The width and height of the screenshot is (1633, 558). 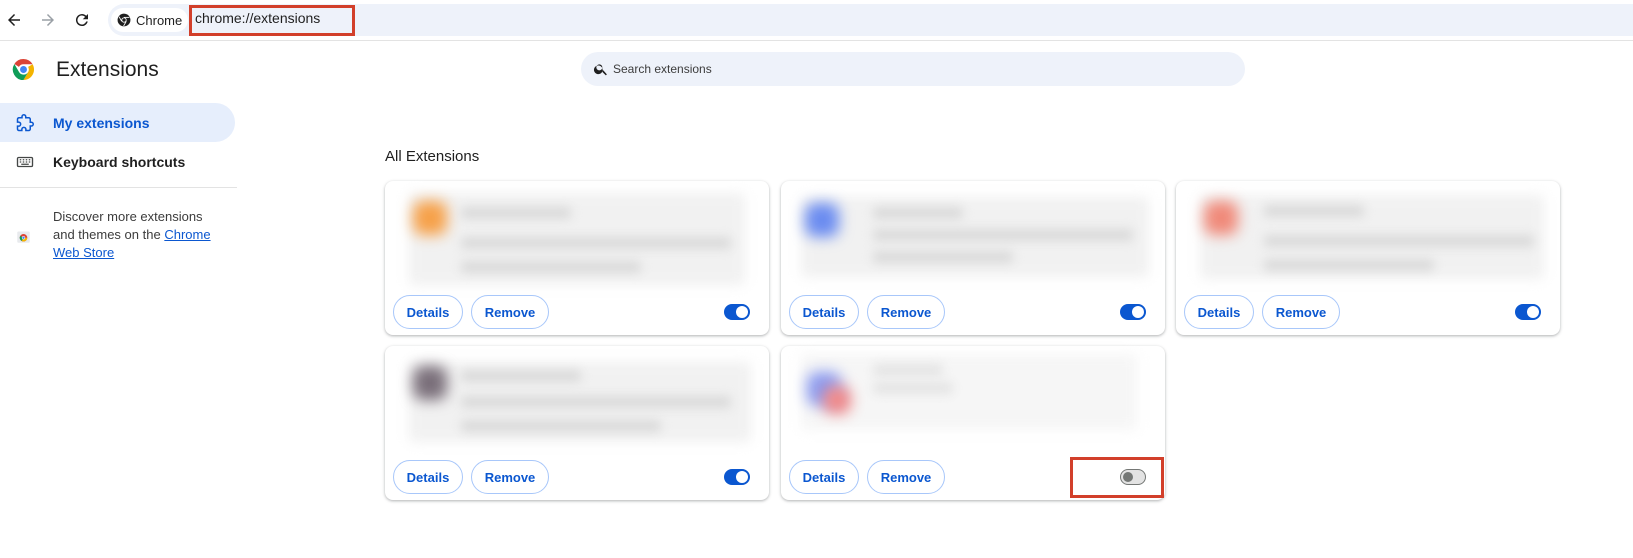 I want to click on sidebar-divider, so click(x=118, y=187).